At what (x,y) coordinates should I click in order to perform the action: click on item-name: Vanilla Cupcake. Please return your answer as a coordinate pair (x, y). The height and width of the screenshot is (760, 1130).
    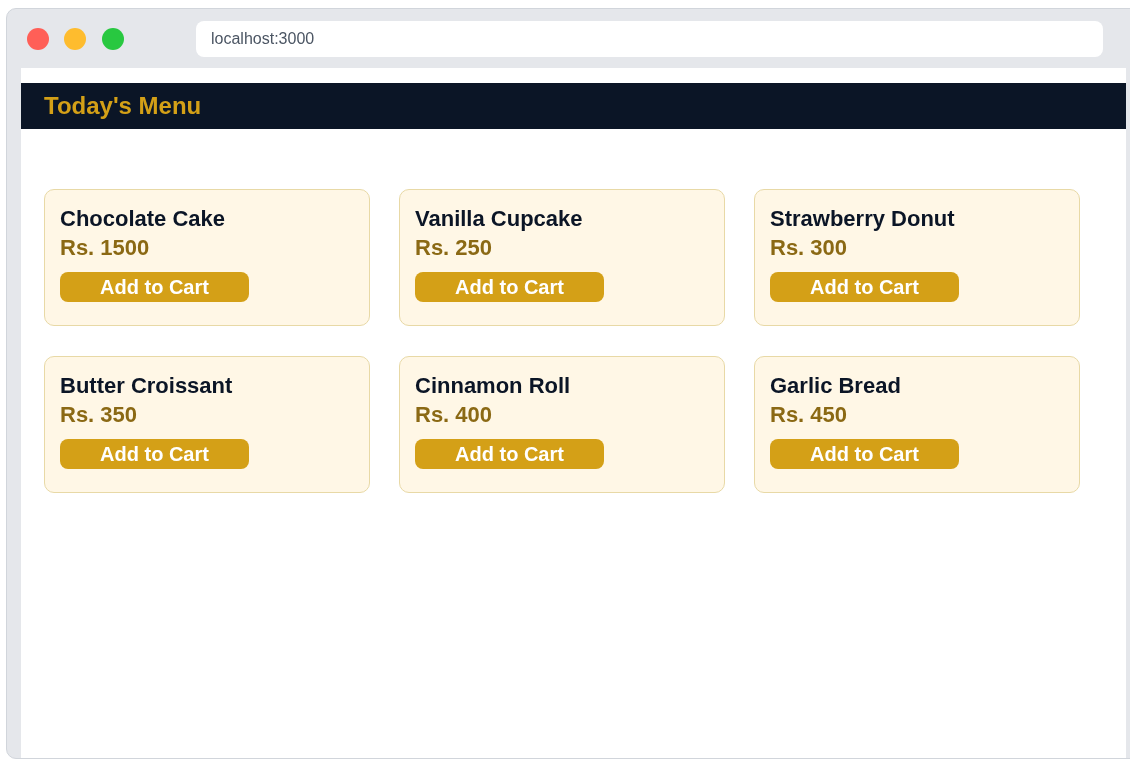
    Looking at the image, I should click on (499, 219).